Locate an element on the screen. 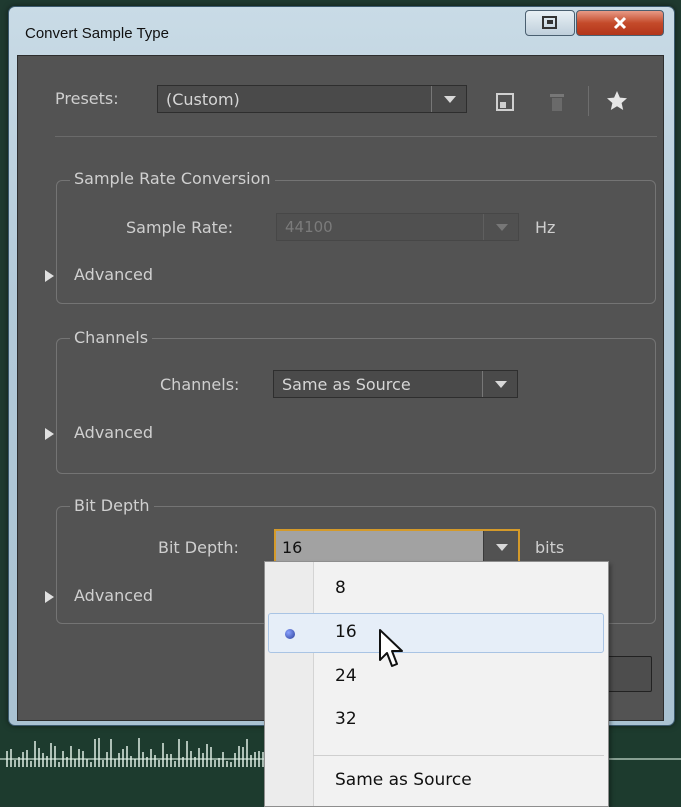 This screenshot has width=681, height=807. restore-button is located at coordinates (550, 23).